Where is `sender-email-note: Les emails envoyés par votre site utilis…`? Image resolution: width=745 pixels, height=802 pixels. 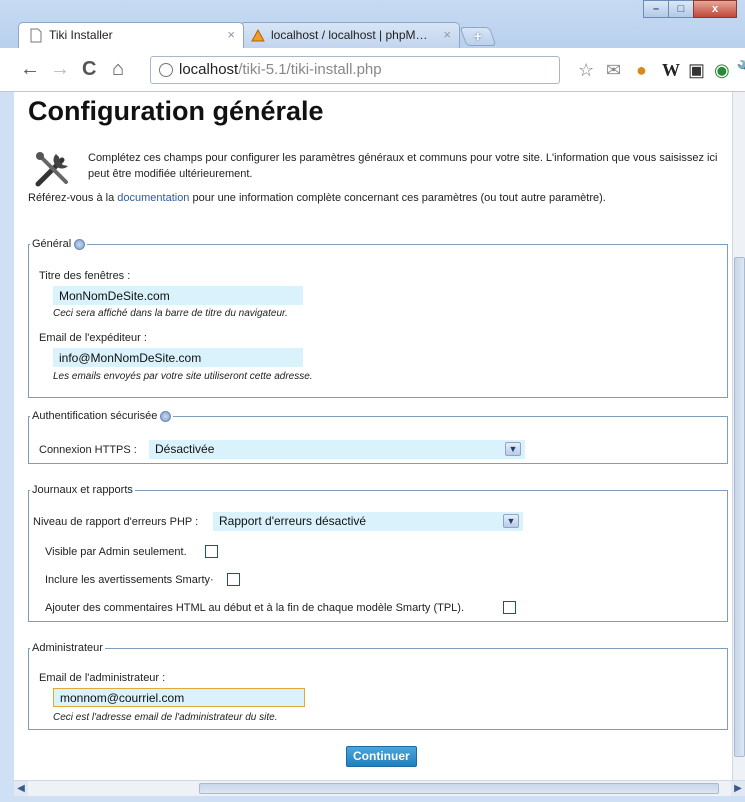
sender-email-note: Les emails envoyés par votre site utilis… is located at coordinates (183, 376).